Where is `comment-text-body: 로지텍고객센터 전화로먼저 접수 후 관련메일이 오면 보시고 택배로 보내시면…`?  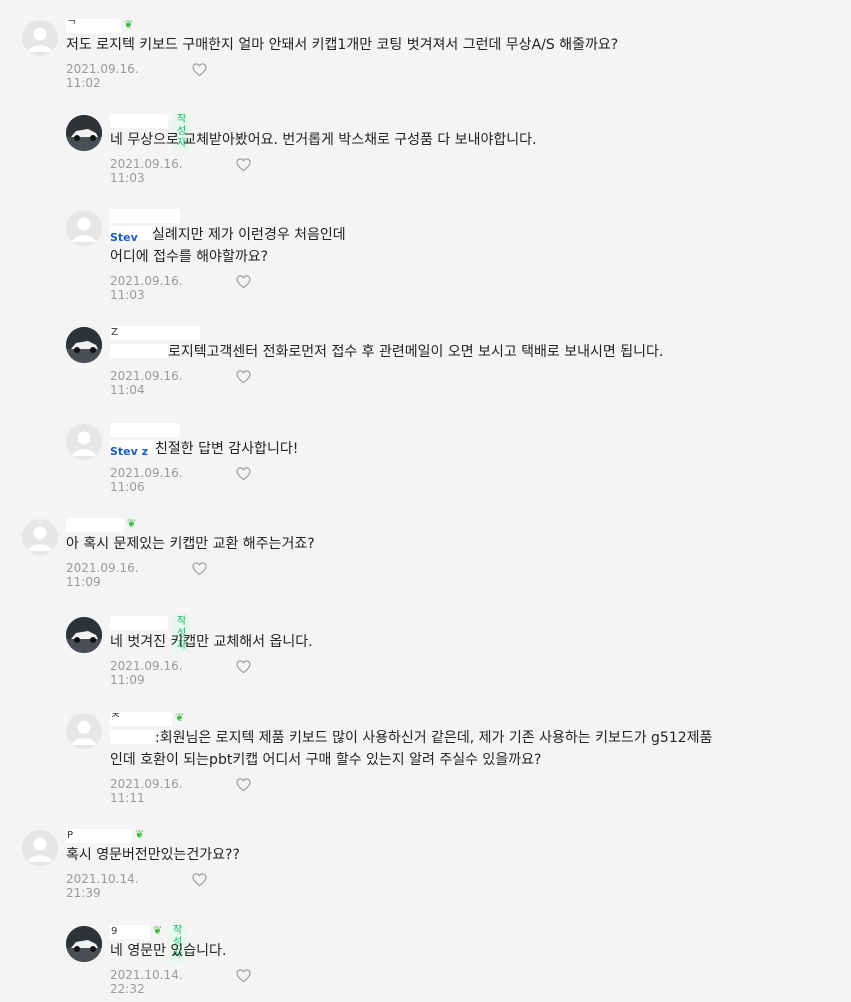
comment-text-body: 로지텍고객센터 전화로먼저 접수 후 관련메일이 오면 보시고 택배로 보내시면… is located at coordinates (416, 352).